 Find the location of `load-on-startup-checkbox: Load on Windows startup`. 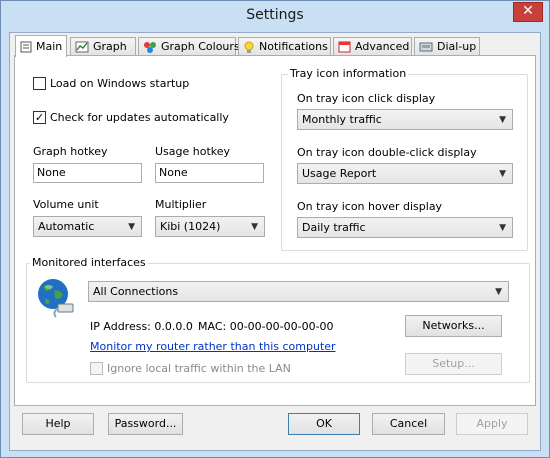

load-on-startup-checkbox: Load on Windows startup is located at coordinates (111, 83).